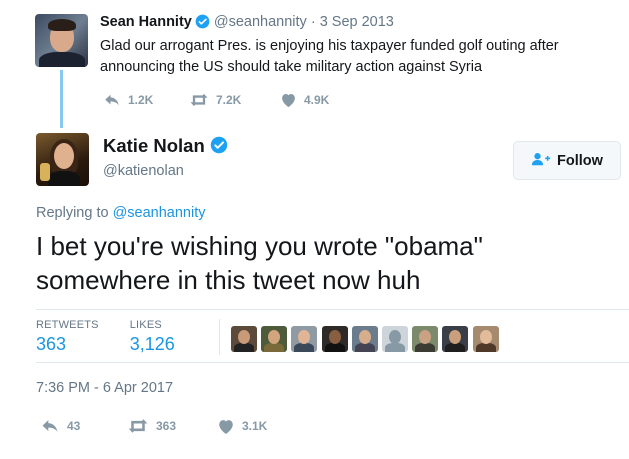 The image size is (629, 459). What do you see at coordinates (317, 100) in the screenshot?
I see `like-count: 4.9K` at bounding box center [317, 100].